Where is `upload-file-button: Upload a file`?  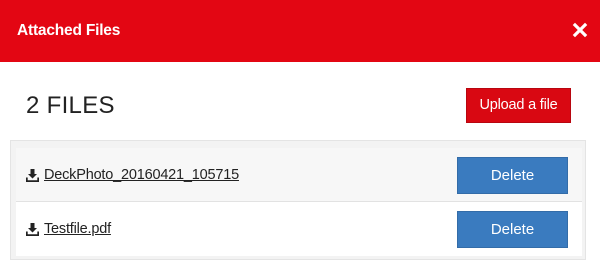 upload-file-button: Upload a file is located at coordinates (518, 105).